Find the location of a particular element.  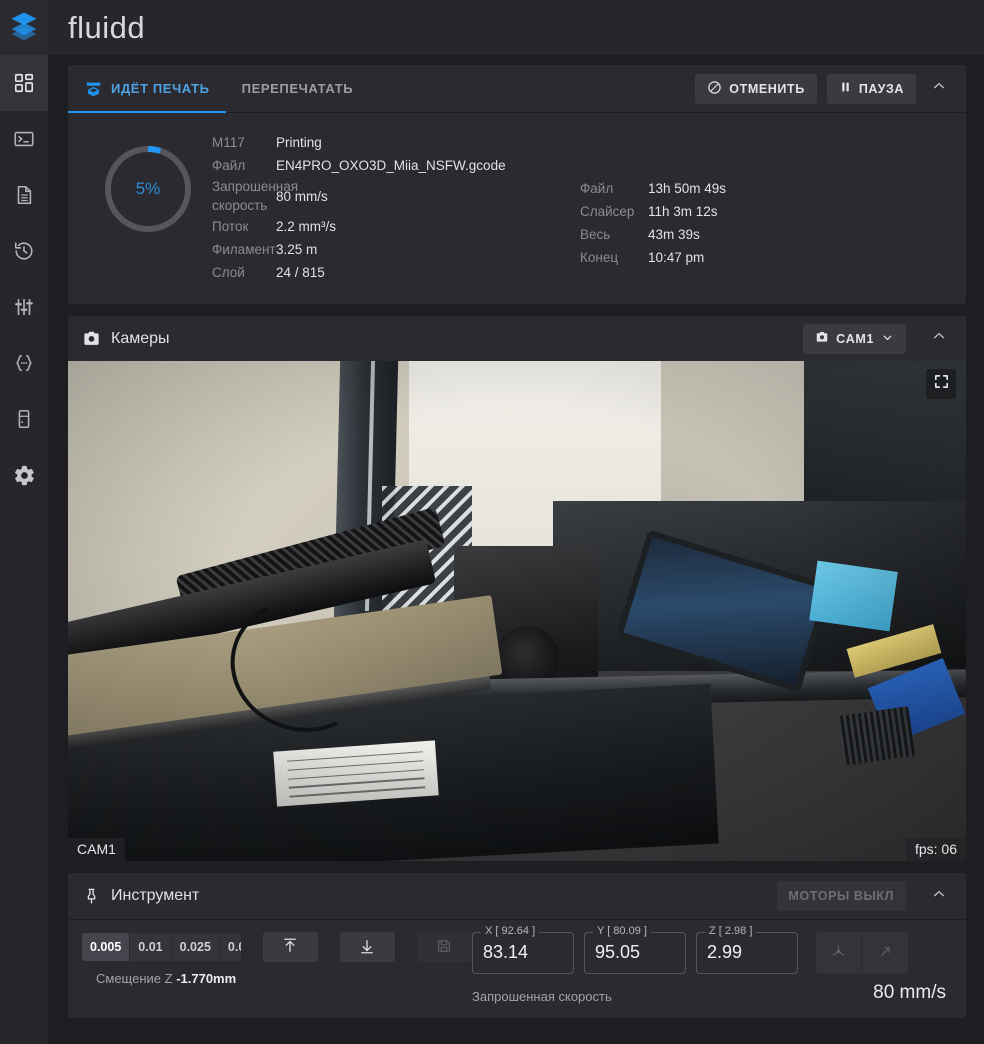

info-value: 24 / 815 is located at coordinates (300, 272).